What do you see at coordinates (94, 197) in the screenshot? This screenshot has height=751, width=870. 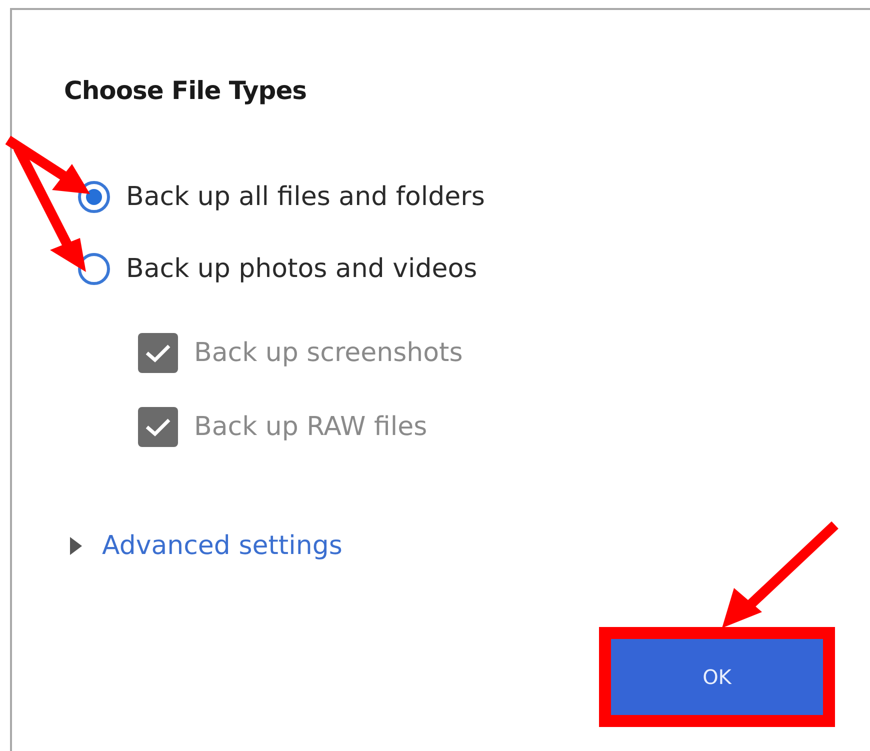 I see `radio-button` at bounding box center [94, 197].